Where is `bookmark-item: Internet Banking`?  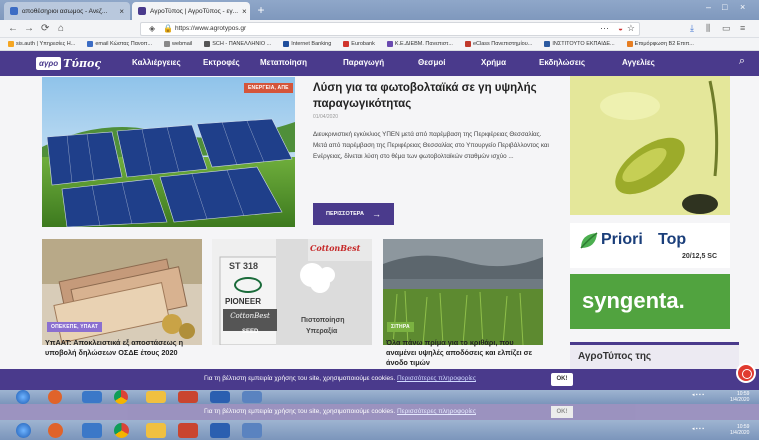 bookmark-item: Internet Banking is located at coordinates (307, 44).